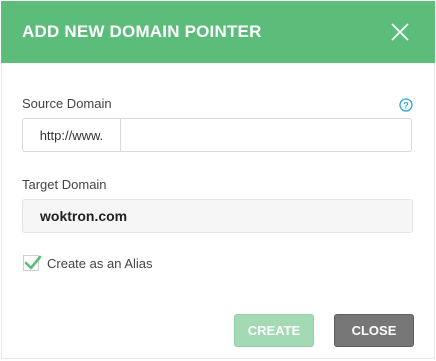  Describe the element at coordinates (64, 184) in the screenshot. I see `target-domain-label: Target Domain` at that location.